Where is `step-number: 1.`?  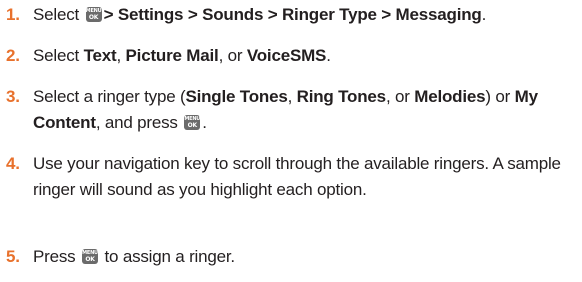 step-number: 1. is located at coordinates (13, 14).